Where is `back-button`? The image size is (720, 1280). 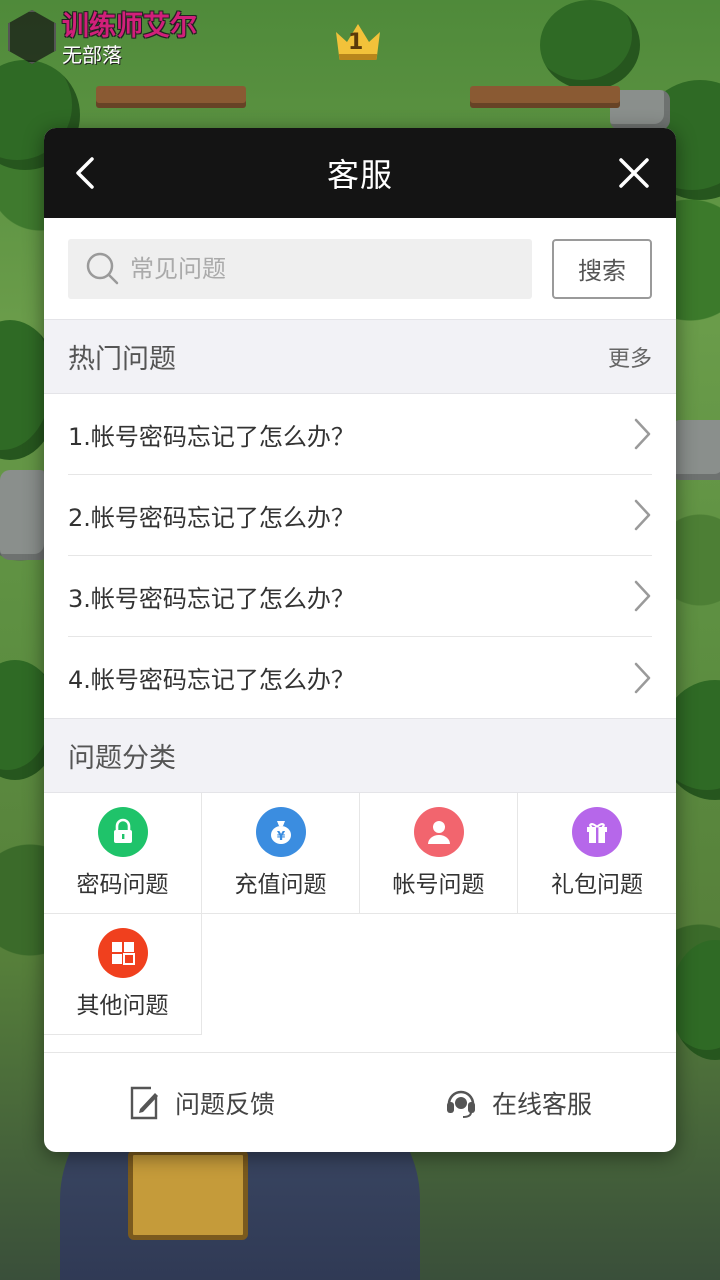
back-button is located at coordinates (86, 173).